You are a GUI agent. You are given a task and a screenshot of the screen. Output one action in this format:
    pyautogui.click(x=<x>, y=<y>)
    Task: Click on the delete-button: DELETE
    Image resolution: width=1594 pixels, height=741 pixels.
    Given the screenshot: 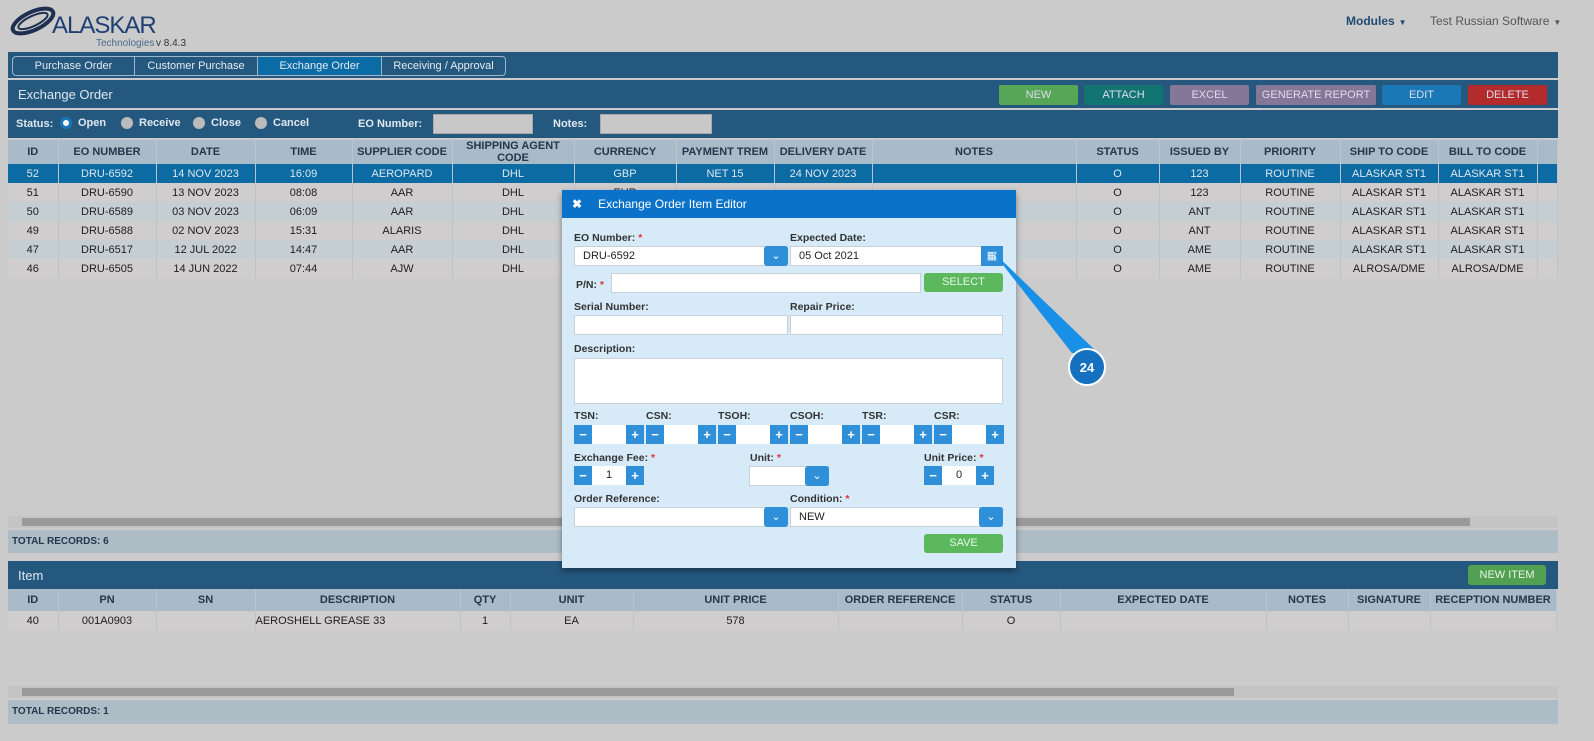 What is the action you would take?
    pyautogui.click(x=1507, y=95)
    